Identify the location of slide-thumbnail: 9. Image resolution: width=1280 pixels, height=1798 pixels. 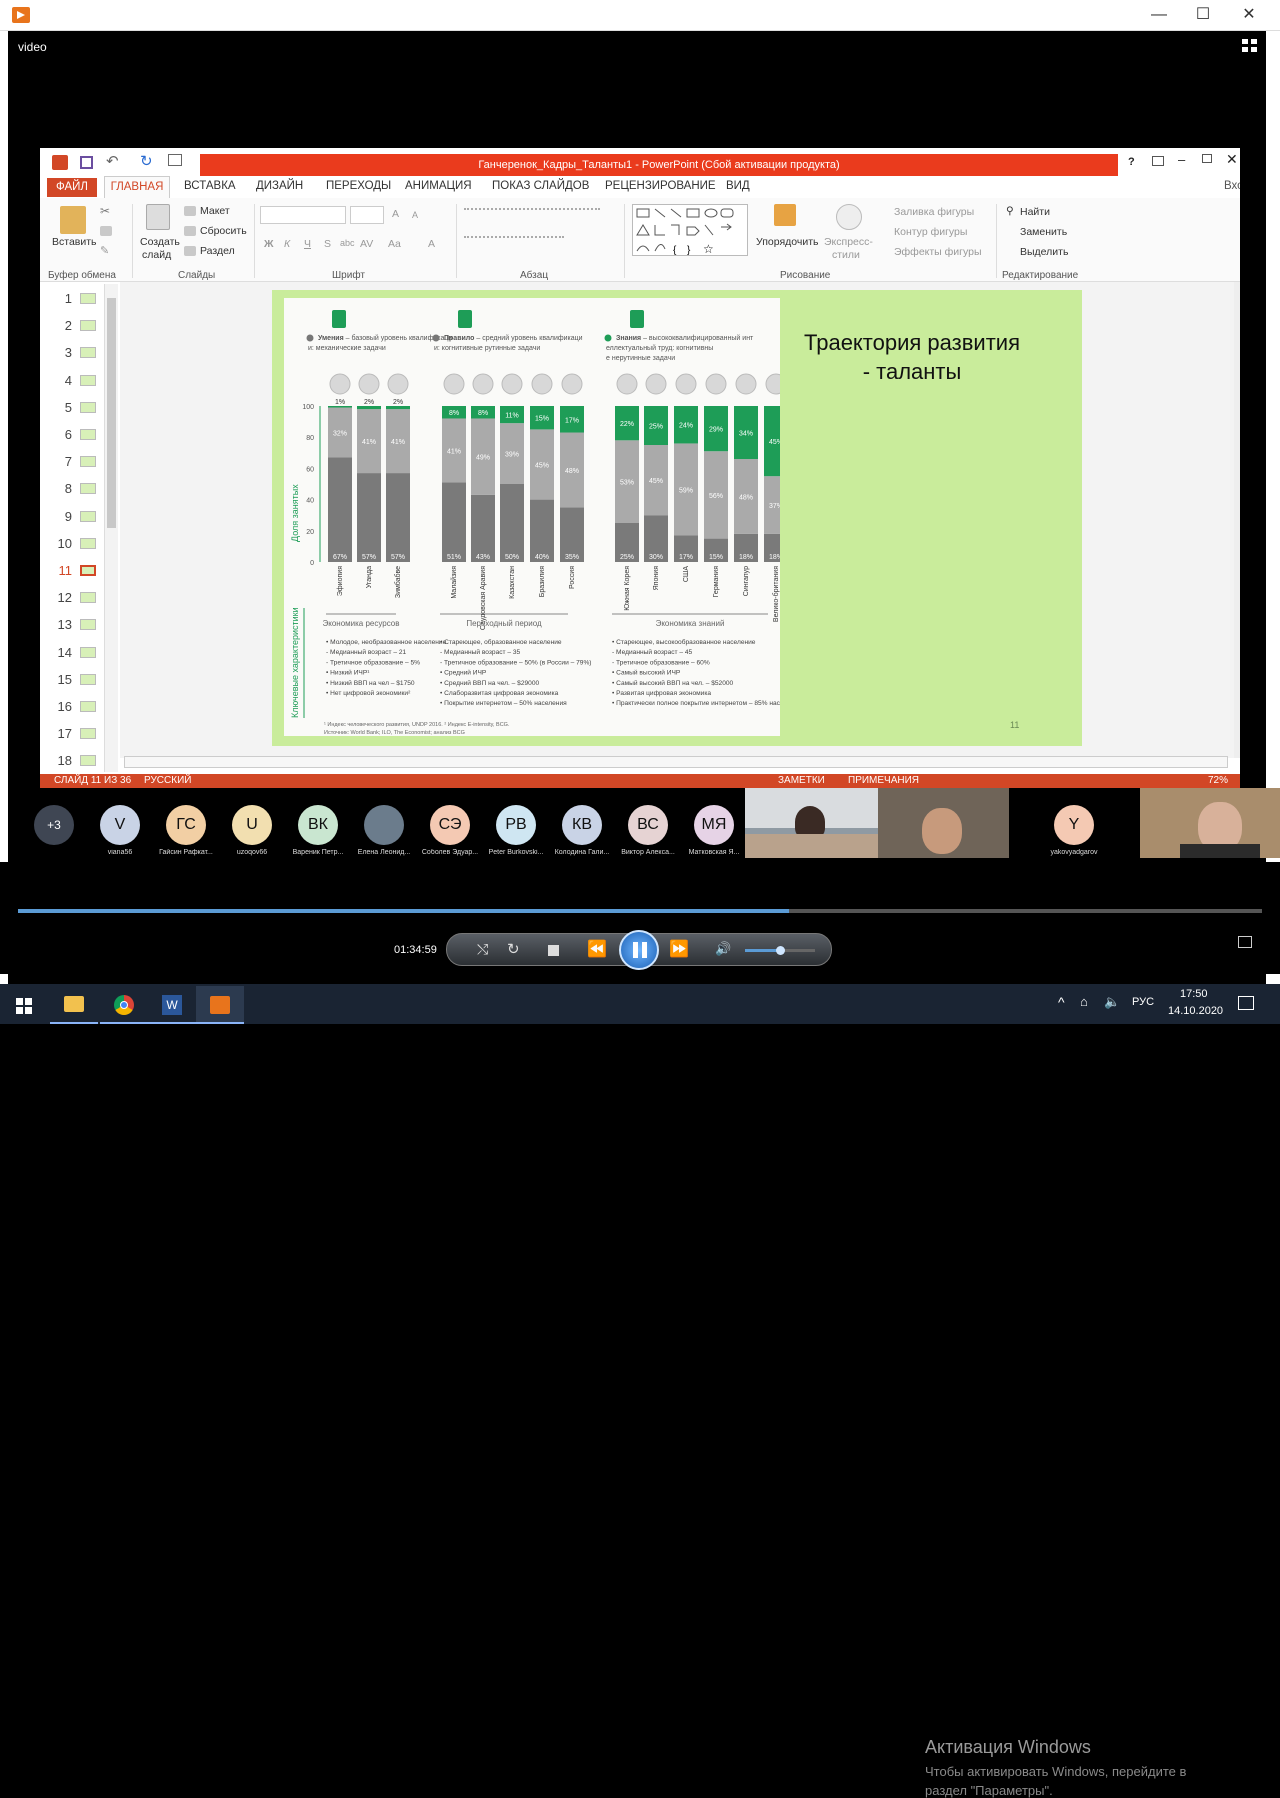
(80, 517).